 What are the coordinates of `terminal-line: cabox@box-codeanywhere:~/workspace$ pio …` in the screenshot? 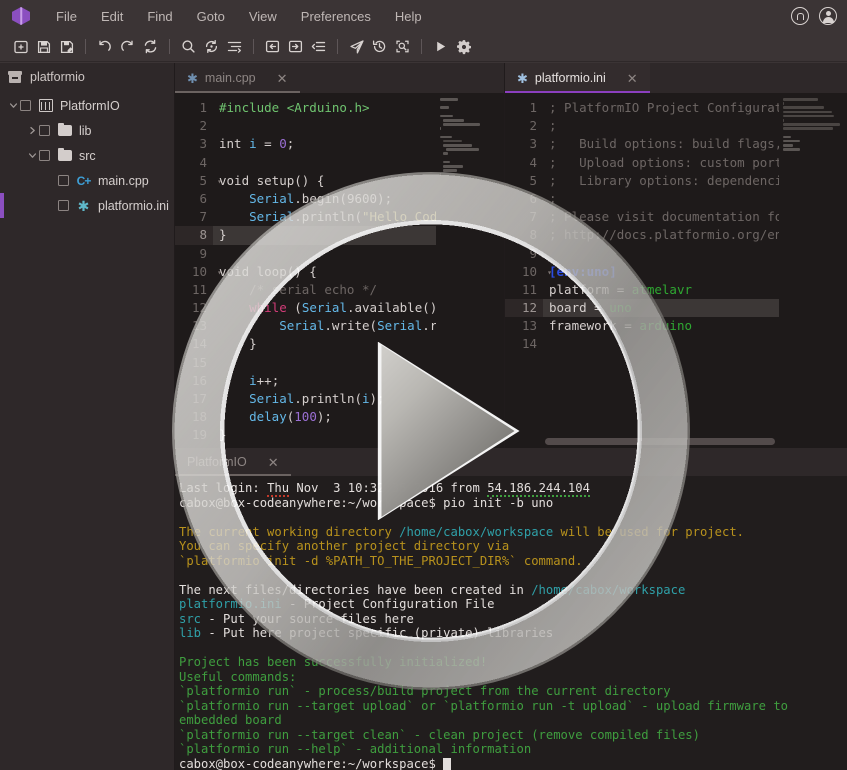 It's located at (366, 502).